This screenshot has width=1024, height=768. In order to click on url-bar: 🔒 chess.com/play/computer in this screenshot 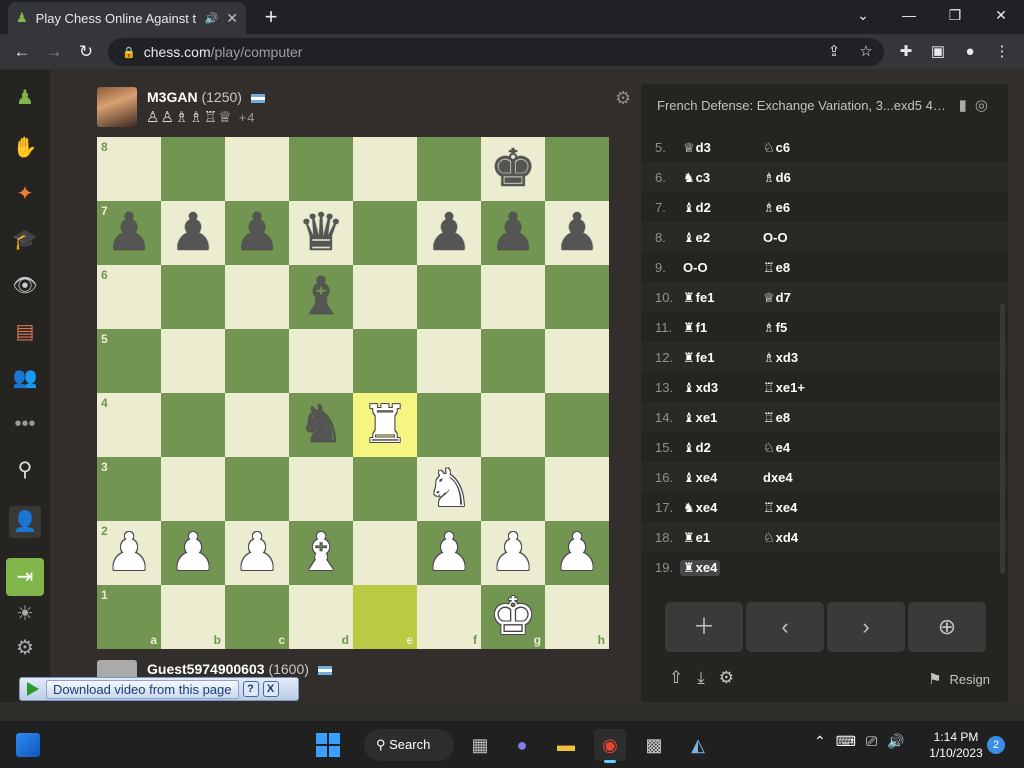, I will do `click(496, 52)`.